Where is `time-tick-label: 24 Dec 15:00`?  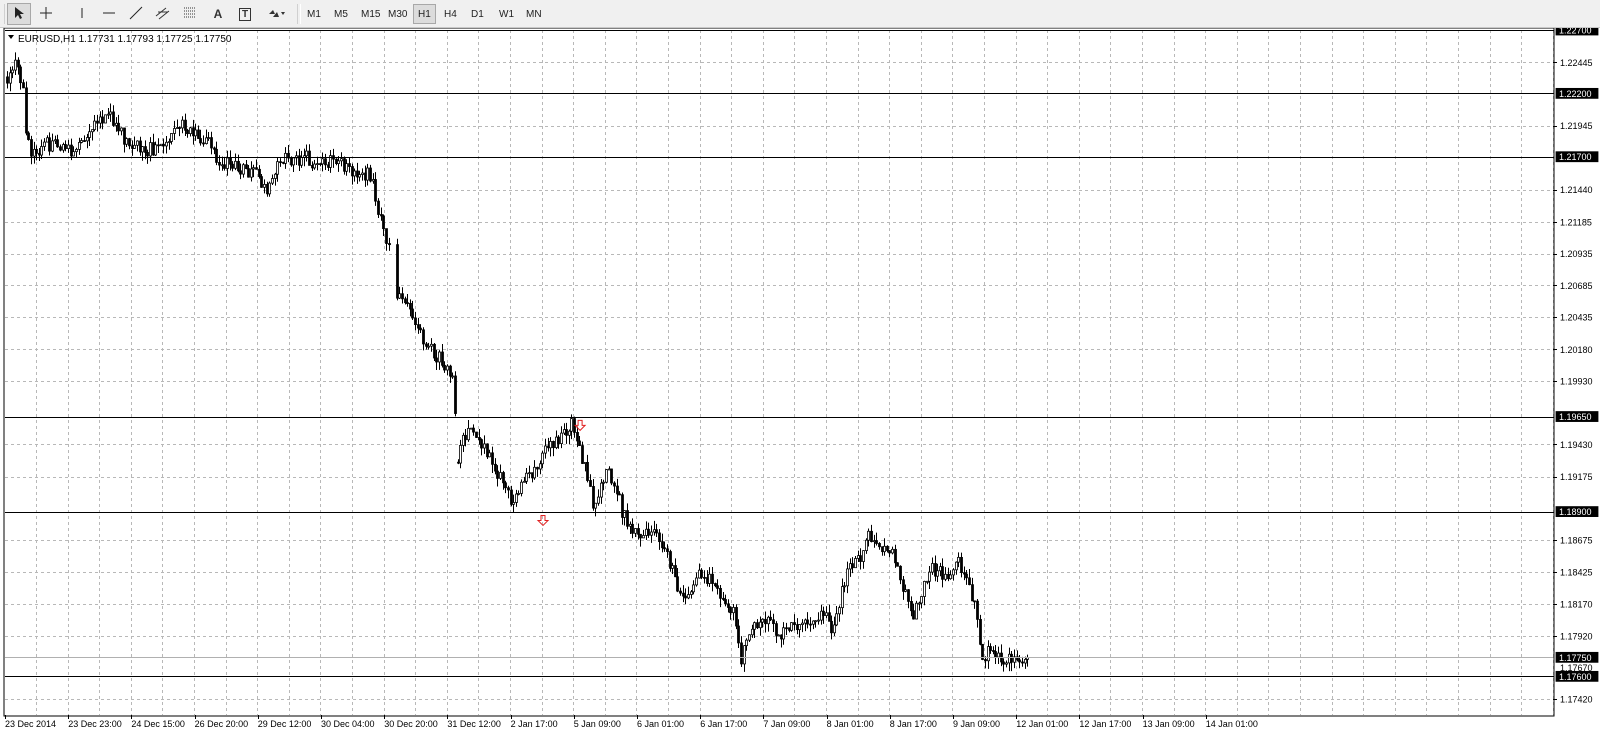 time-tick-label: 24 Dec 15:00 is located at coordinates (158, 724).